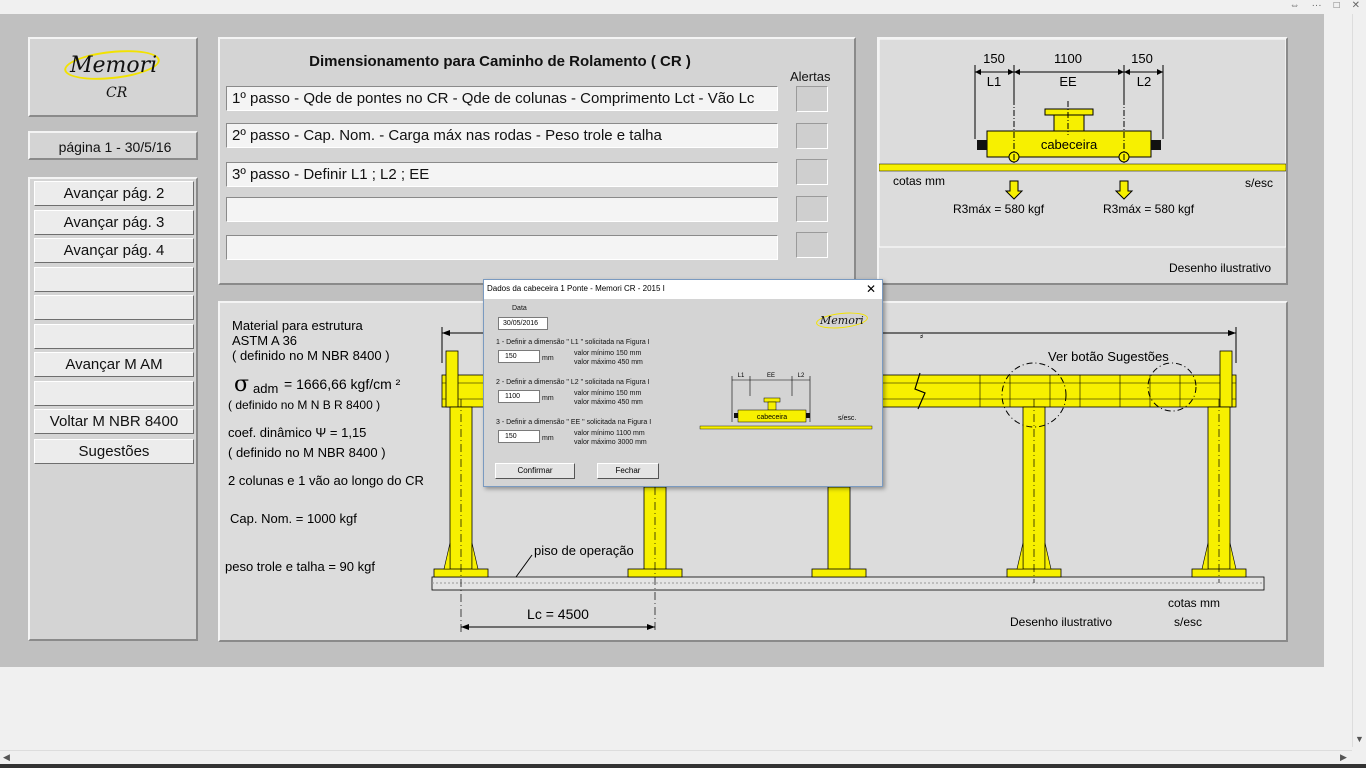 This screenshot has width=1366, height=768. What do you see at coordinates (1356, 5) in the screenshot?
I see `close-icon: ✕` at bounding box center [1356, 5].